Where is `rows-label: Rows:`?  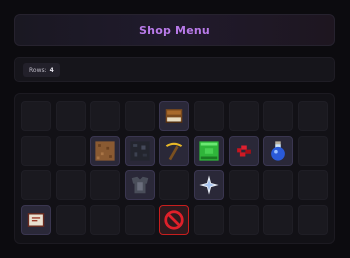
rows-label: Rows: is located at coordinates (38, 70).